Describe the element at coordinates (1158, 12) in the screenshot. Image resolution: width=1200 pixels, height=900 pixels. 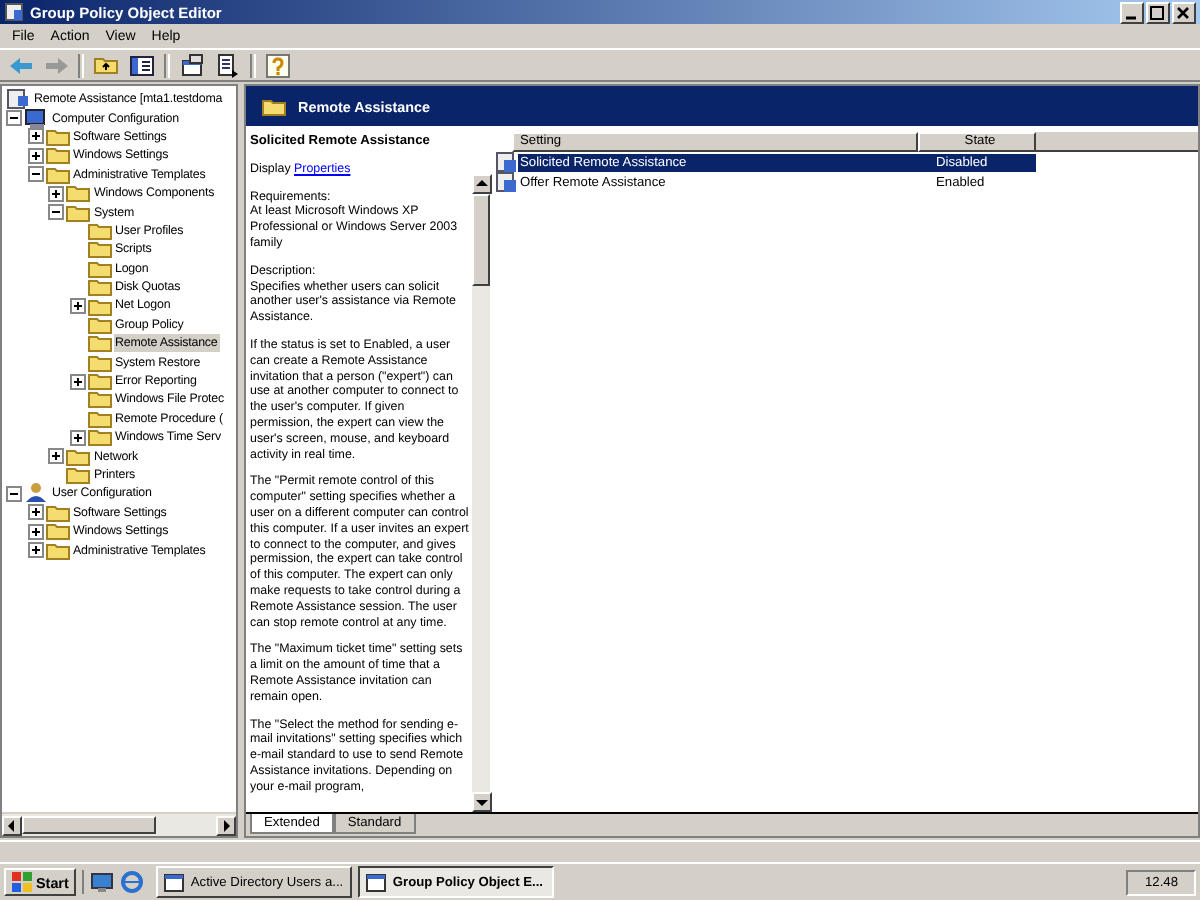
I see `maximize-button` at that location.